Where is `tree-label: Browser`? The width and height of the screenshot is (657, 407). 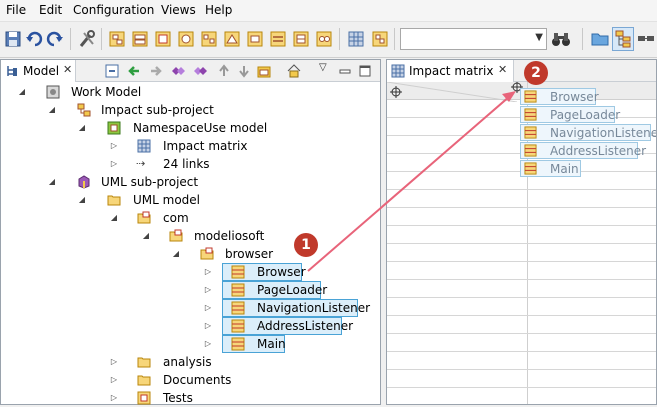 tree-label: Browser is located at coordinates (281, 272).